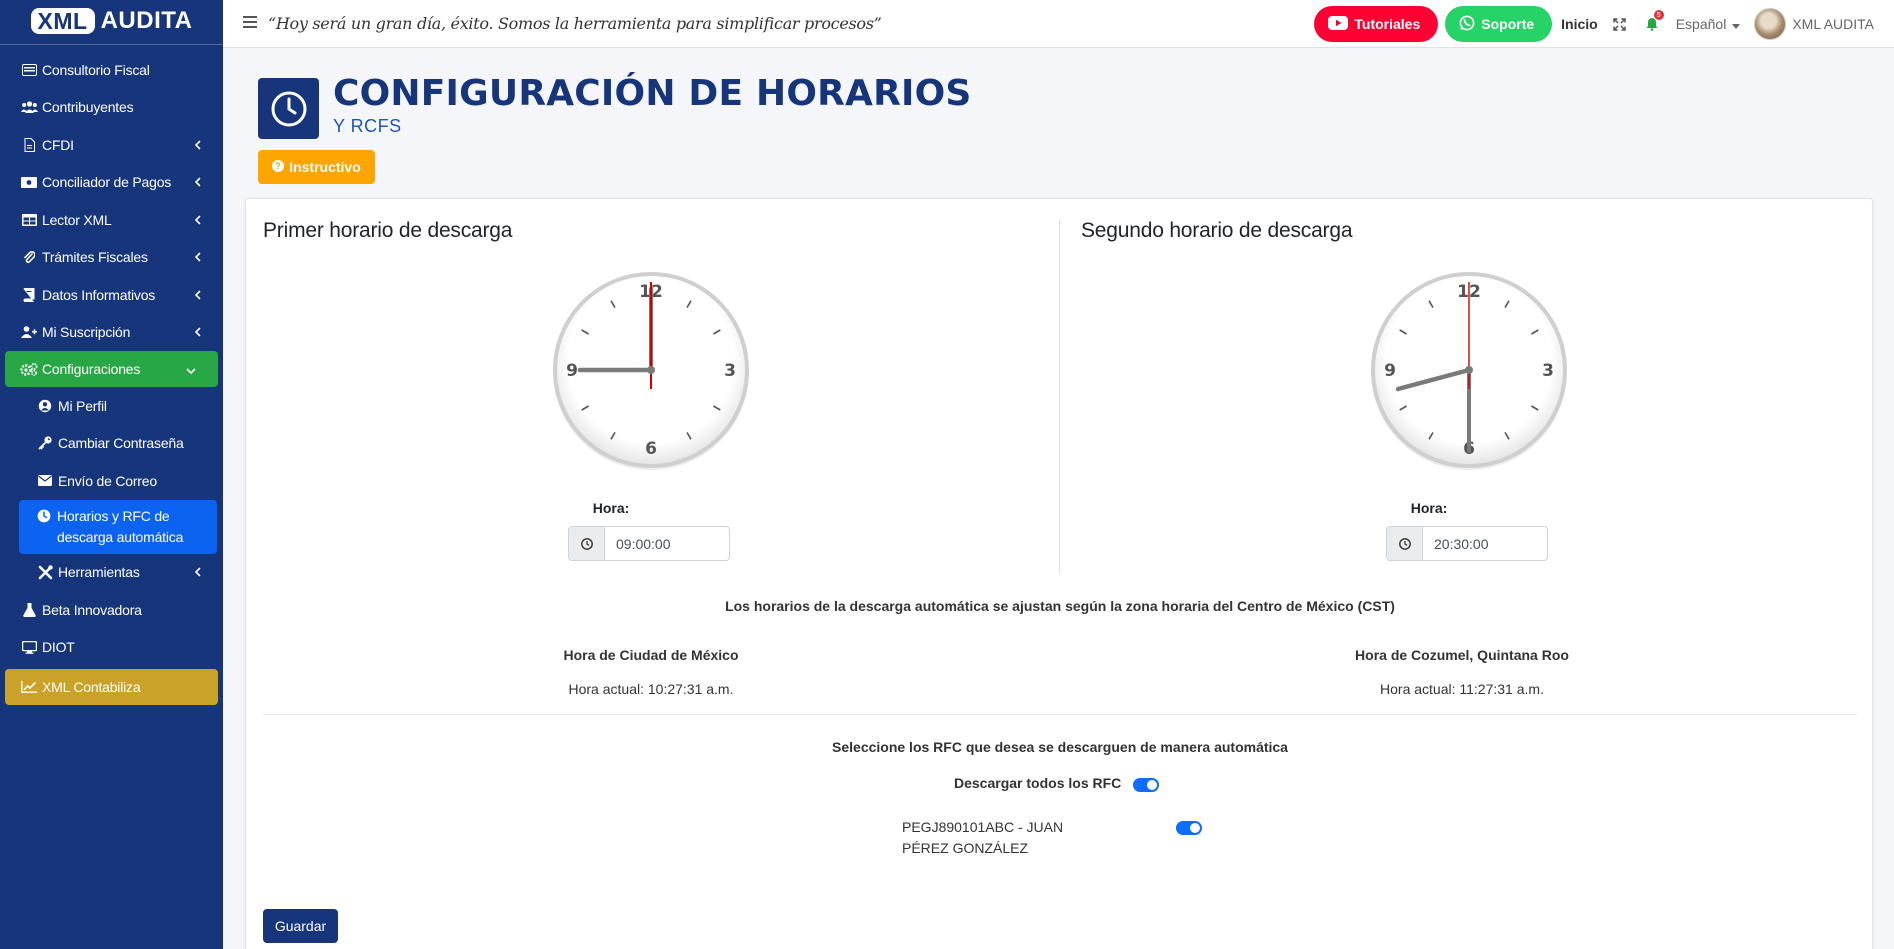 This screenshot has width=1894, height=949. I want to click on first-schedule-title: Primer horario de descarga, so click(388, 230).